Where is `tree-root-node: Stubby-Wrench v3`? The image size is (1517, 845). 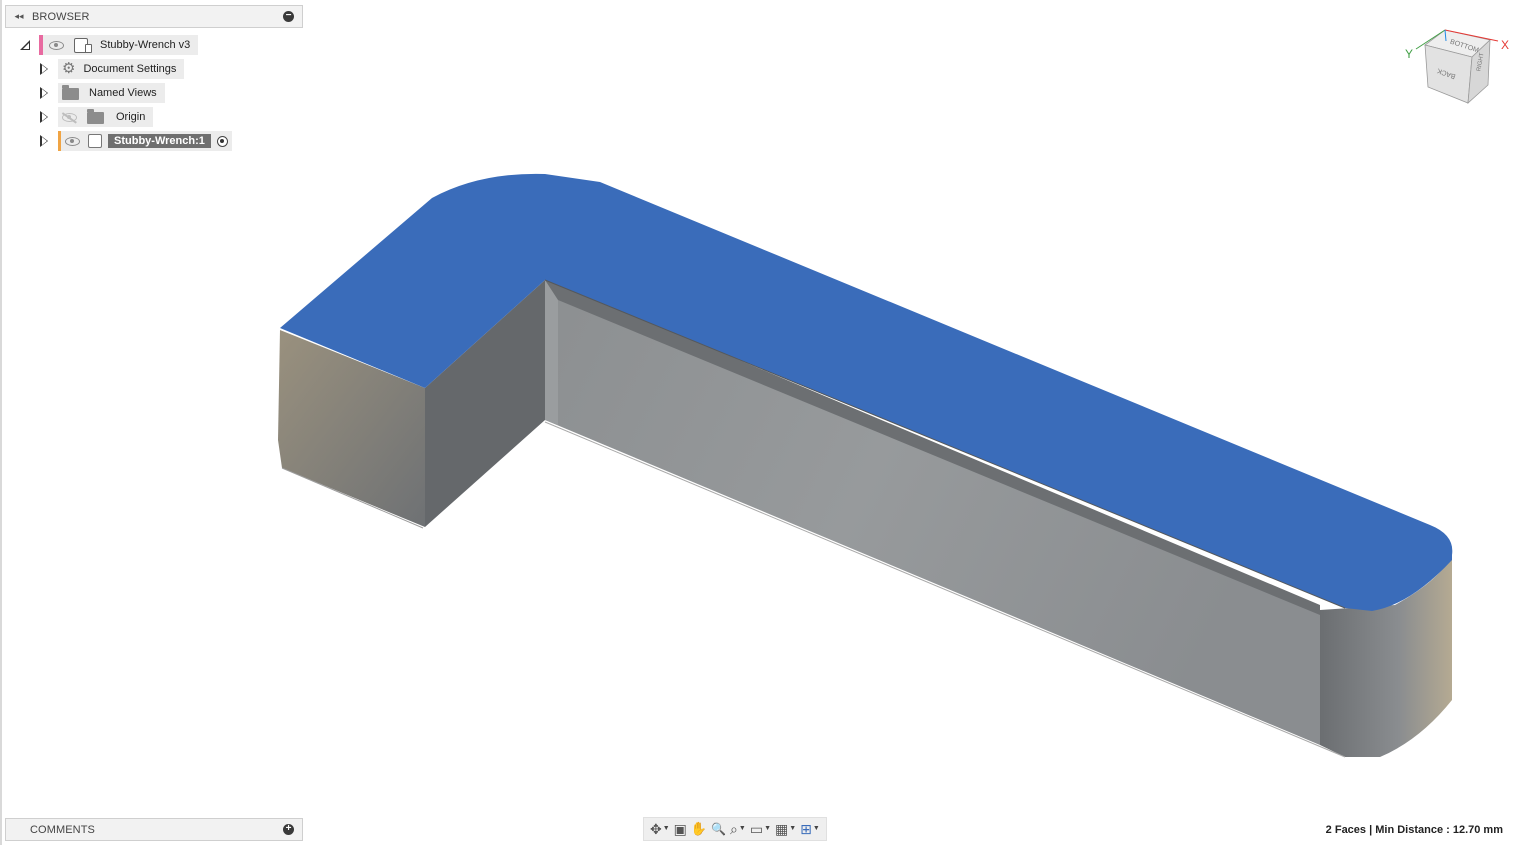 tree-root-node: Stubby-Wrench v3 is located at coordinates (121, 45).